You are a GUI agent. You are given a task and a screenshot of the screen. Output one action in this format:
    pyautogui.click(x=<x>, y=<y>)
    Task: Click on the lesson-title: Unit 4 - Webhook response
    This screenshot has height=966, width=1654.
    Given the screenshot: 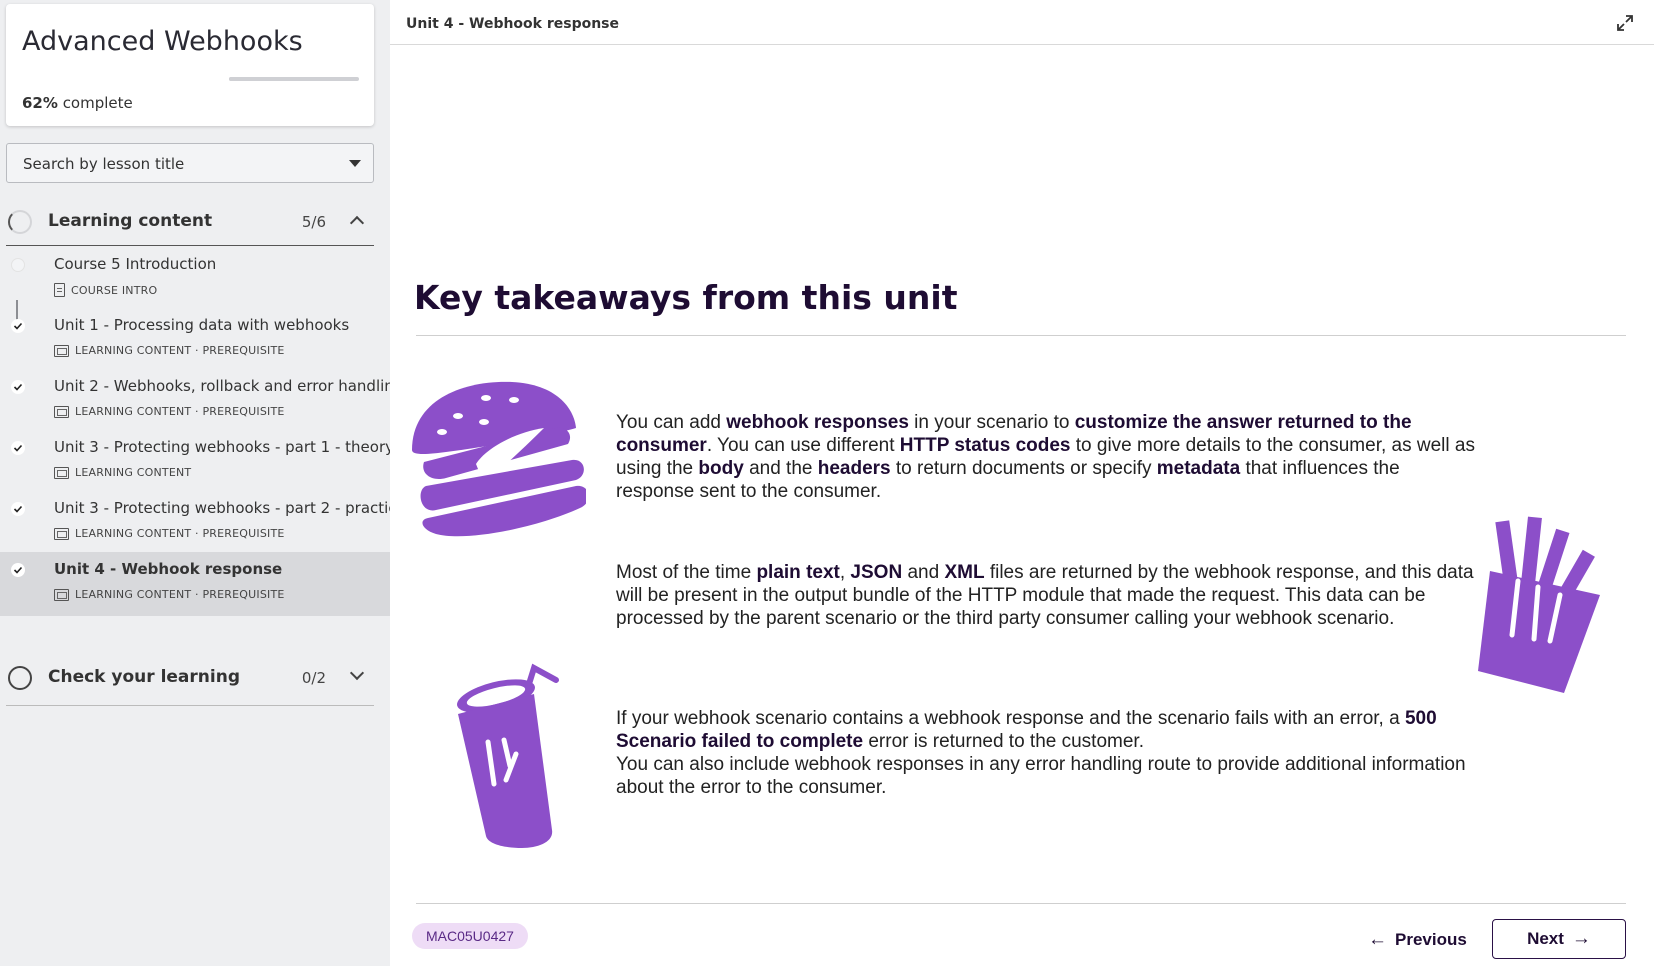 What is the action you would take?
    pyautogui.click(x=168, y=569)
    